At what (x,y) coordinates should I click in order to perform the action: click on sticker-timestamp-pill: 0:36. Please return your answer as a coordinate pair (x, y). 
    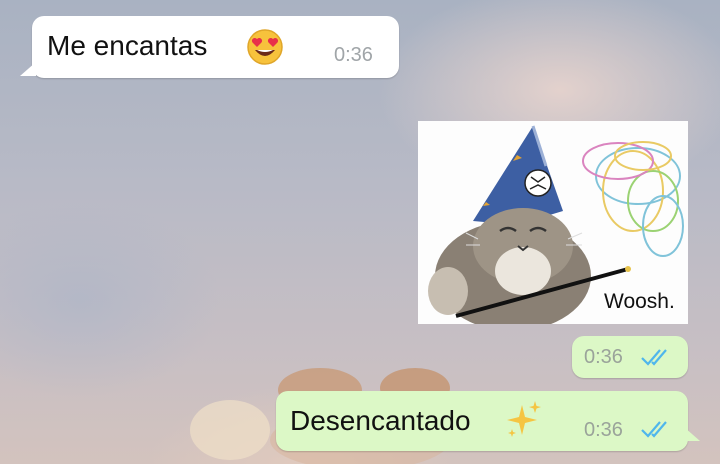
    Looking at the image, I should click on (630, 357).